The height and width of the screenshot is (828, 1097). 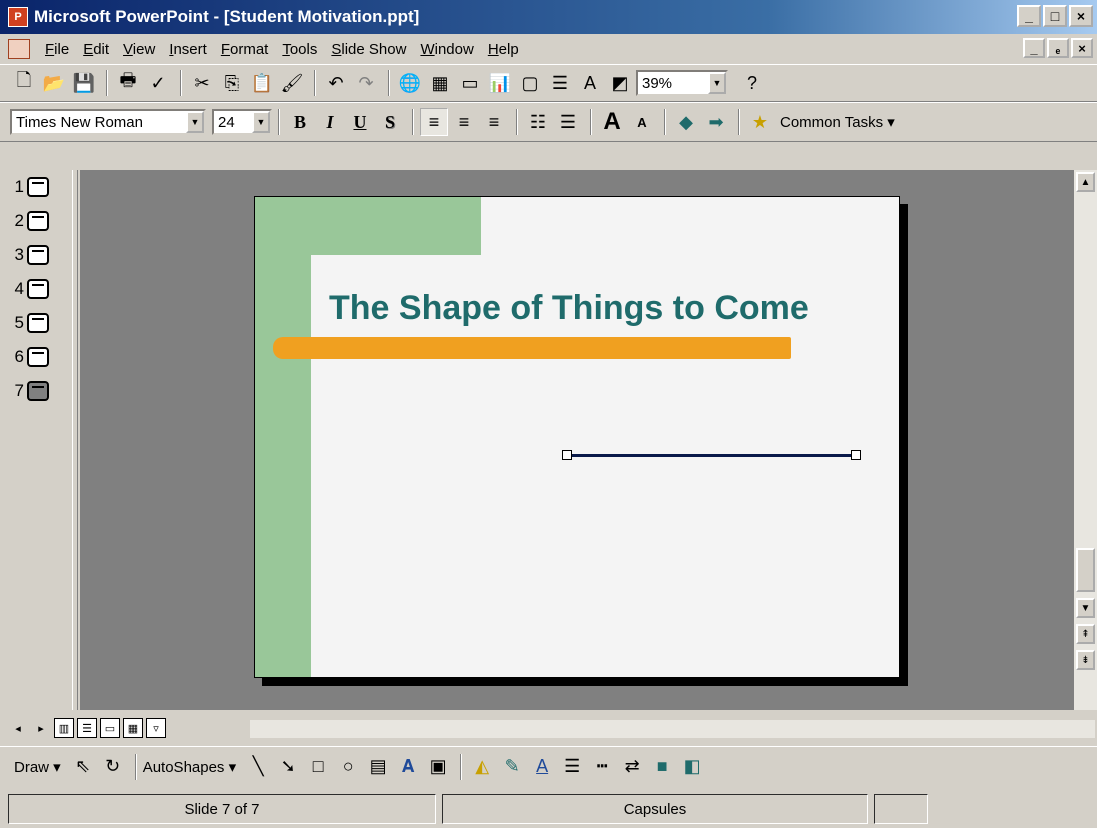 What do you see at coordinates (612, 122) in the screenshot?
I see `increase-font-button: A` at bounding box center [612, 122].